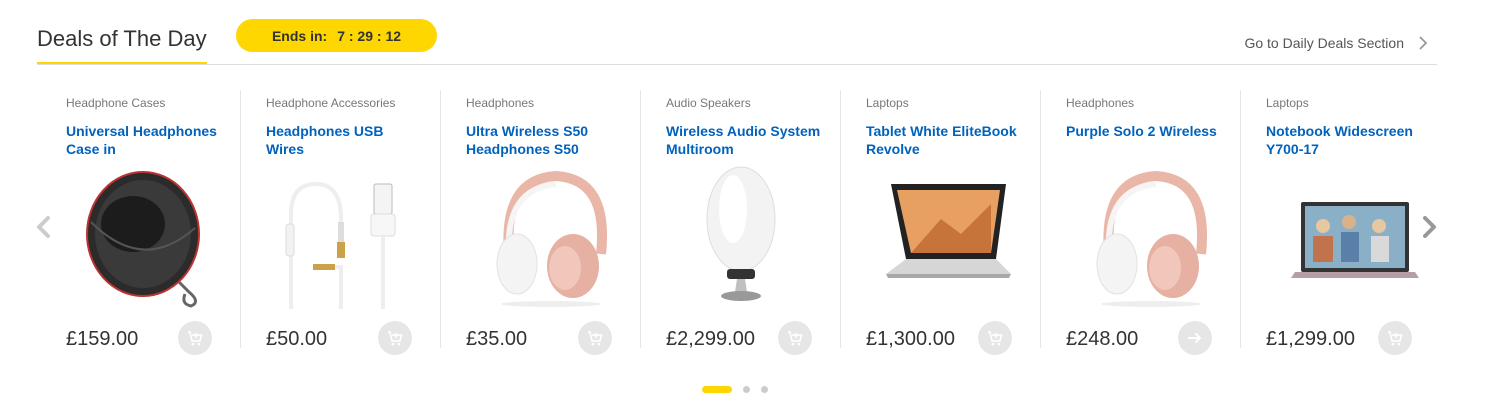 This screenshot has width=1492, height=418. Describe the element at coordinates (330, 103) in the screenshot. I see `product-category: Headphone Accessories` at that location.